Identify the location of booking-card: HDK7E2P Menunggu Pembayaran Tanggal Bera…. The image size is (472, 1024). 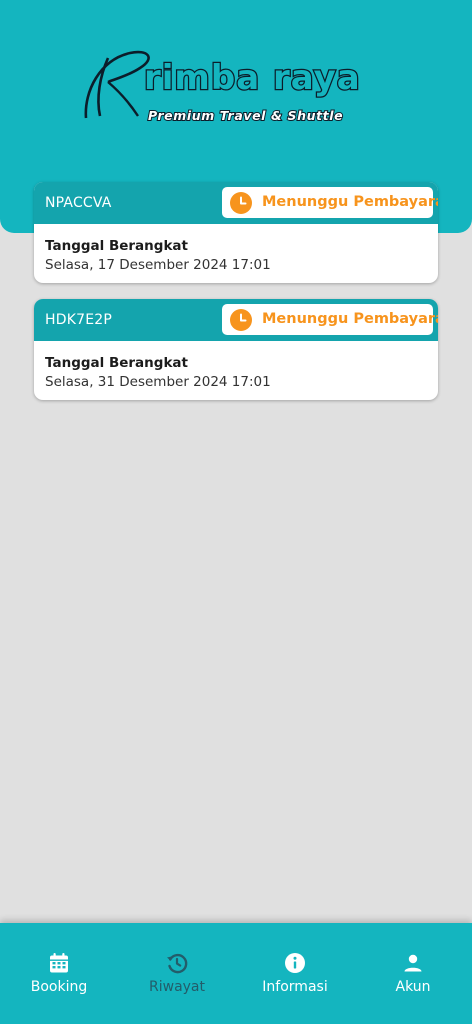
(236, 349).